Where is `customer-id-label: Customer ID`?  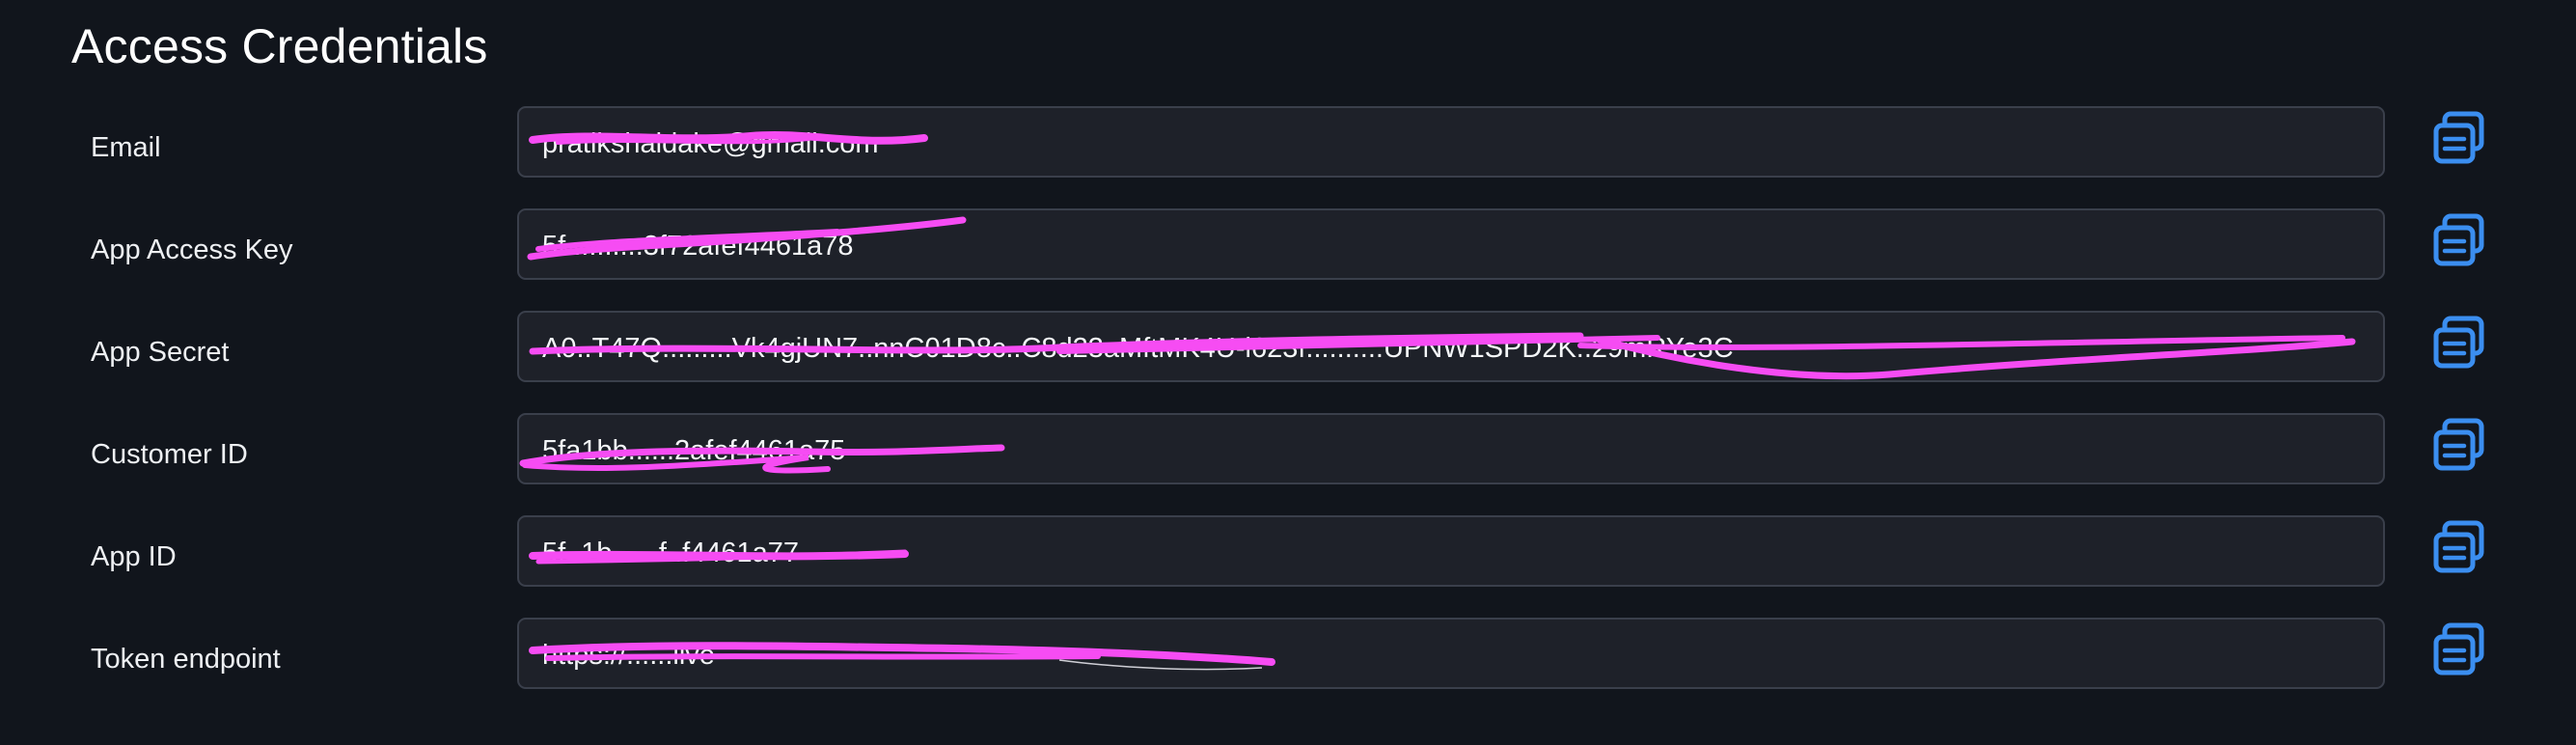 customer-id-label: Customer ID is located at coordinates (170, 454).